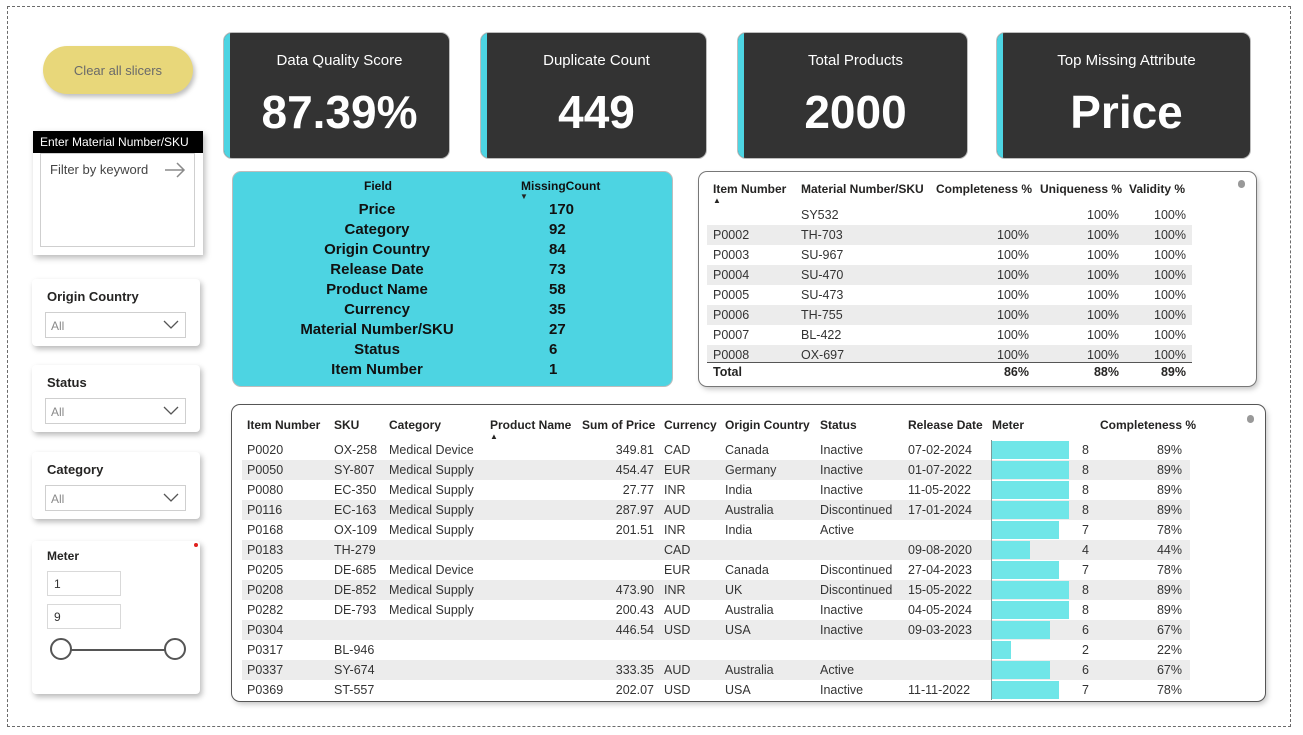  Describe the element at coordinates (283, 425) in the screenshot. I see `dt-header-item-number: Item Number` at that location.